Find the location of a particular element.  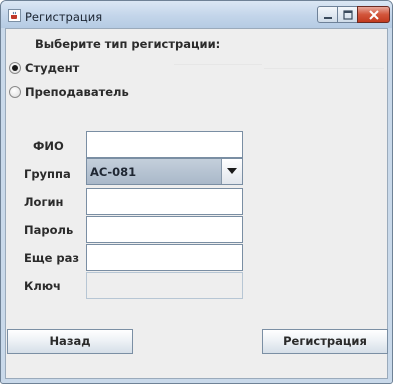

close-button is located at coordinates (373, 14).